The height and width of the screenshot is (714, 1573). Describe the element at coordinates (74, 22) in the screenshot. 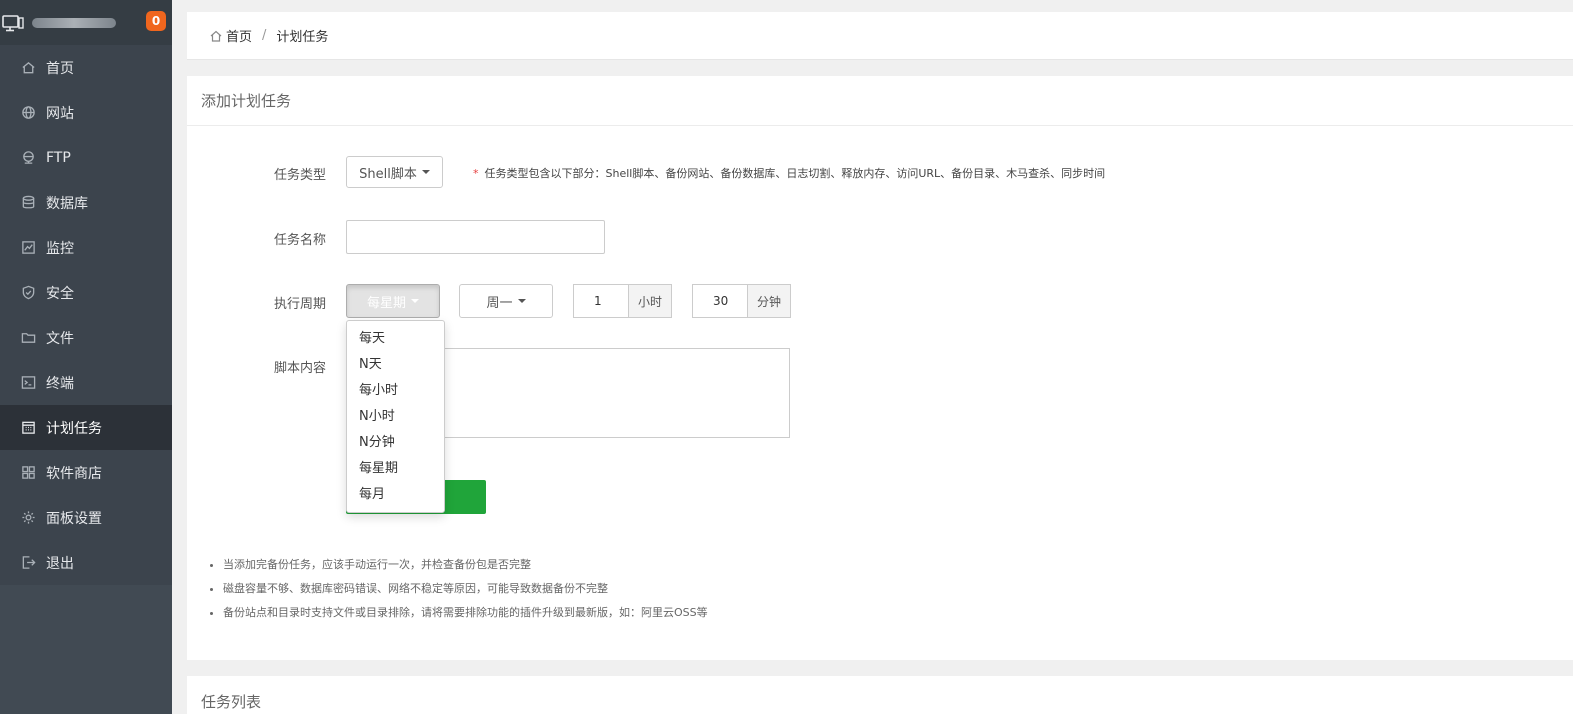

I see `server-address-blurred` at that location.